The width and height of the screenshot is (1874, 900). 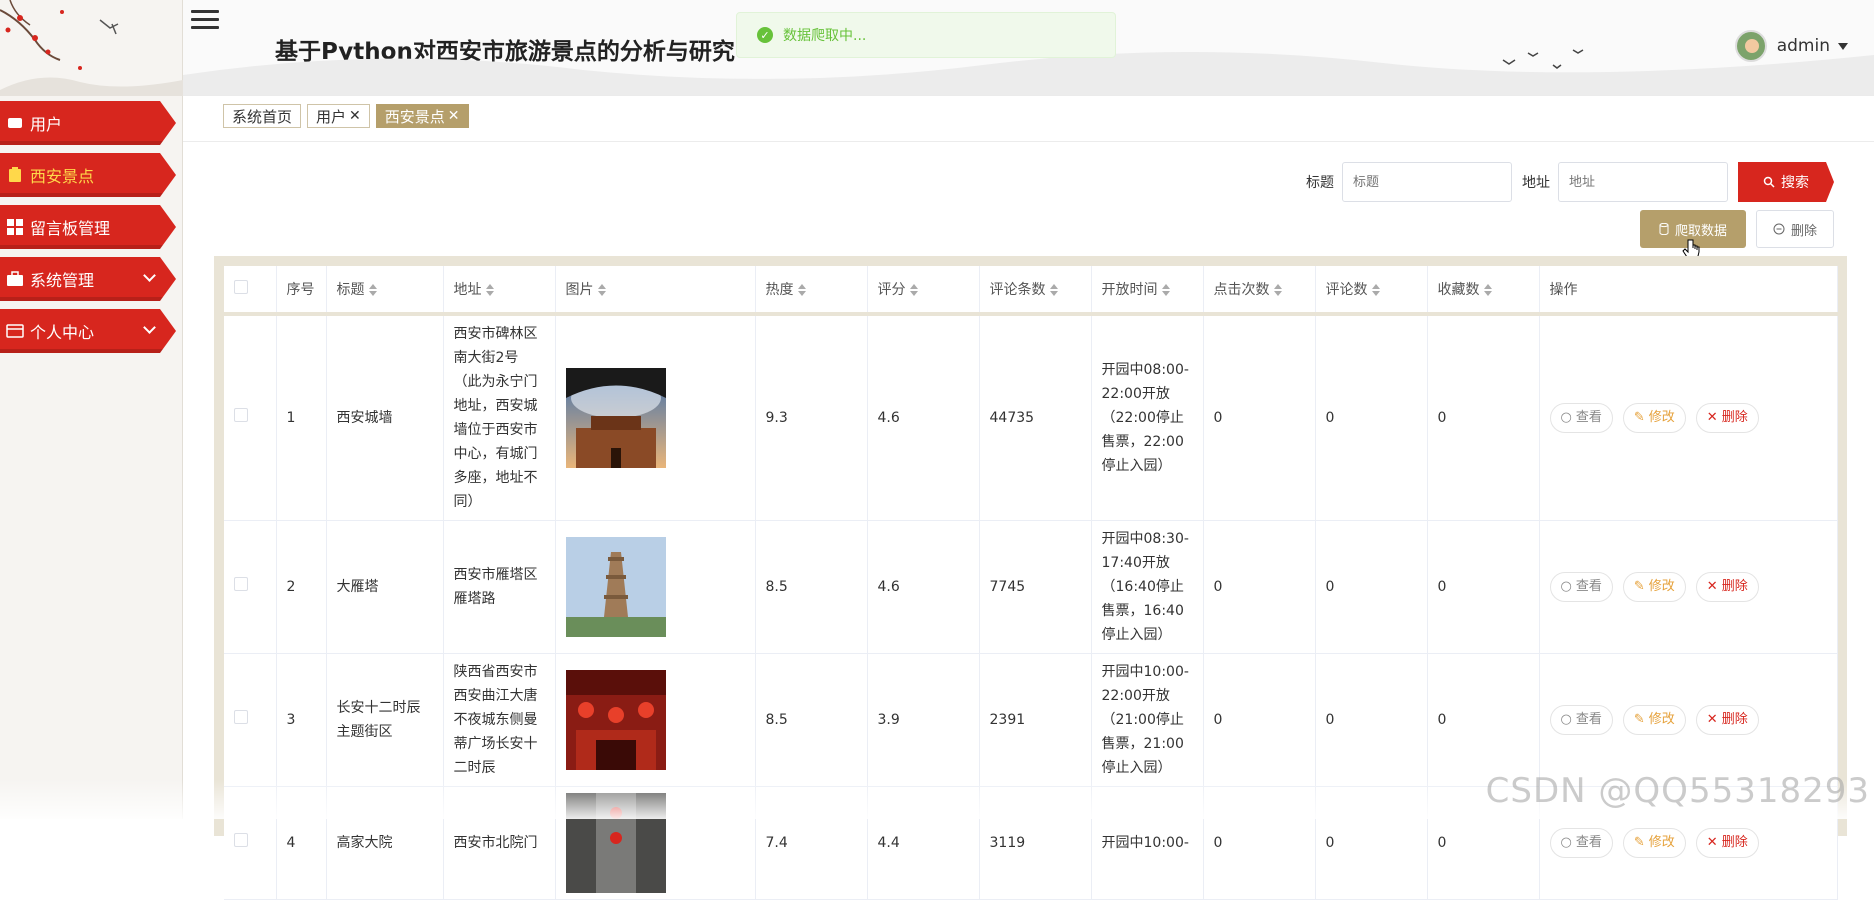 What do you see at coordinates (1147, 720) in the screenshot?
I see `cell-open-time: 开园中10:00-22:00开放（21:00停止售票，21:00停止入园）` at bounding box center [1147, 720].